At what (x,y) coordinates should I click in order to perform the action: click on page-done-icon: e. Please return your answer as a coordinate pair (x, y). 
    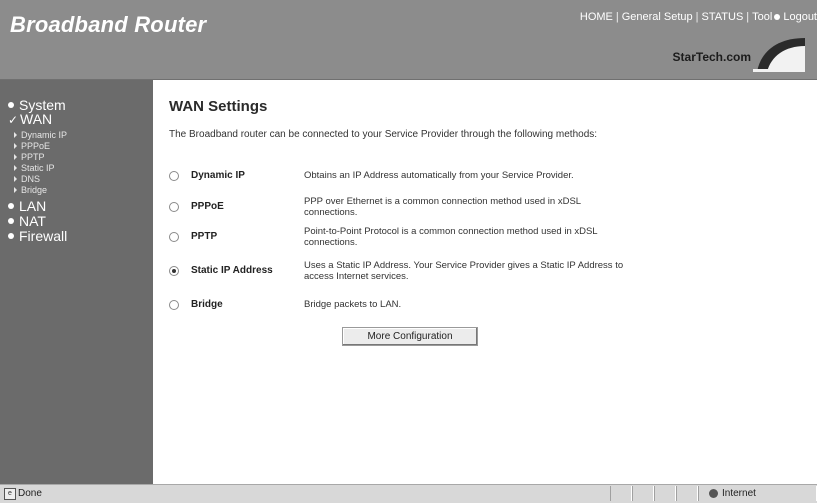
    Looking at the image, I should click on (10, 494).